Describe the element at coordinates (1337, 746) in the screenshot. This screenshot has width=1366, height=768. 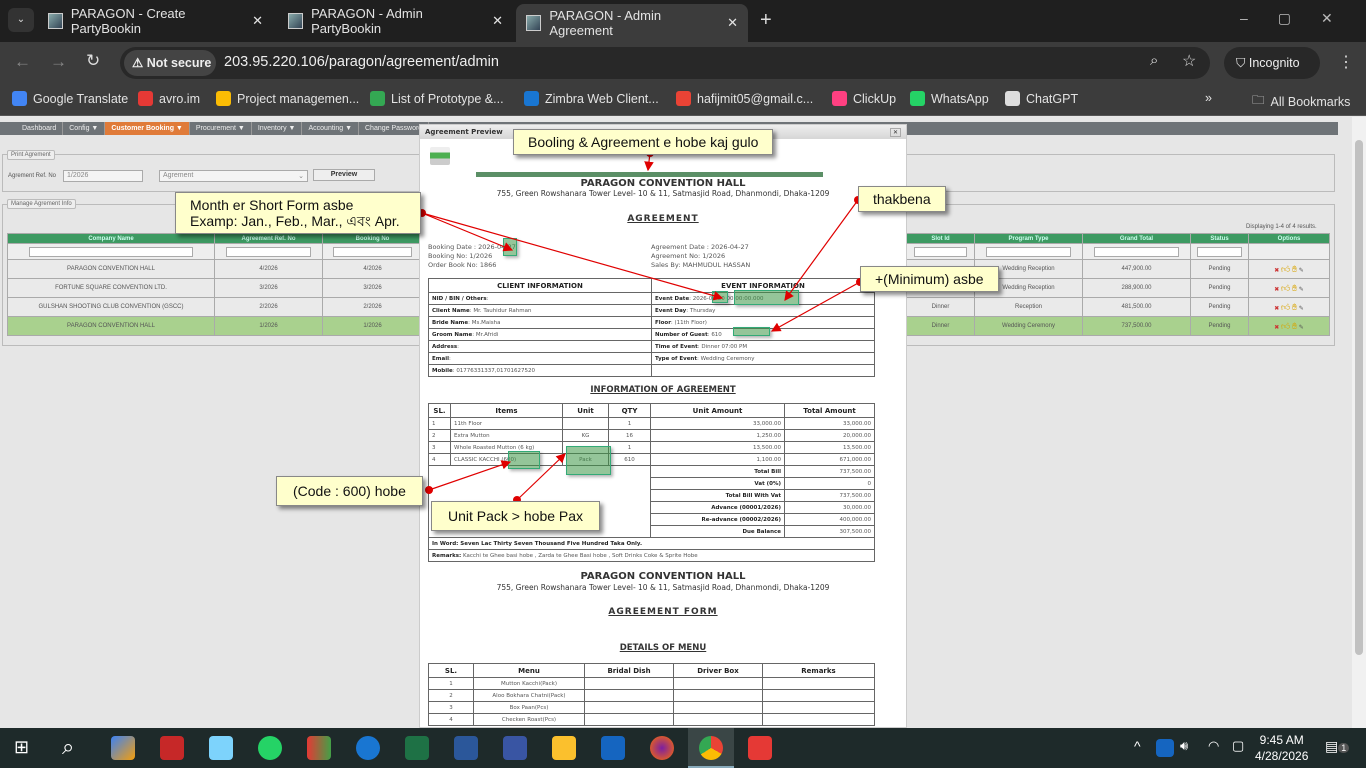
I see `notification-center-icon: ▤ 1` at that location.